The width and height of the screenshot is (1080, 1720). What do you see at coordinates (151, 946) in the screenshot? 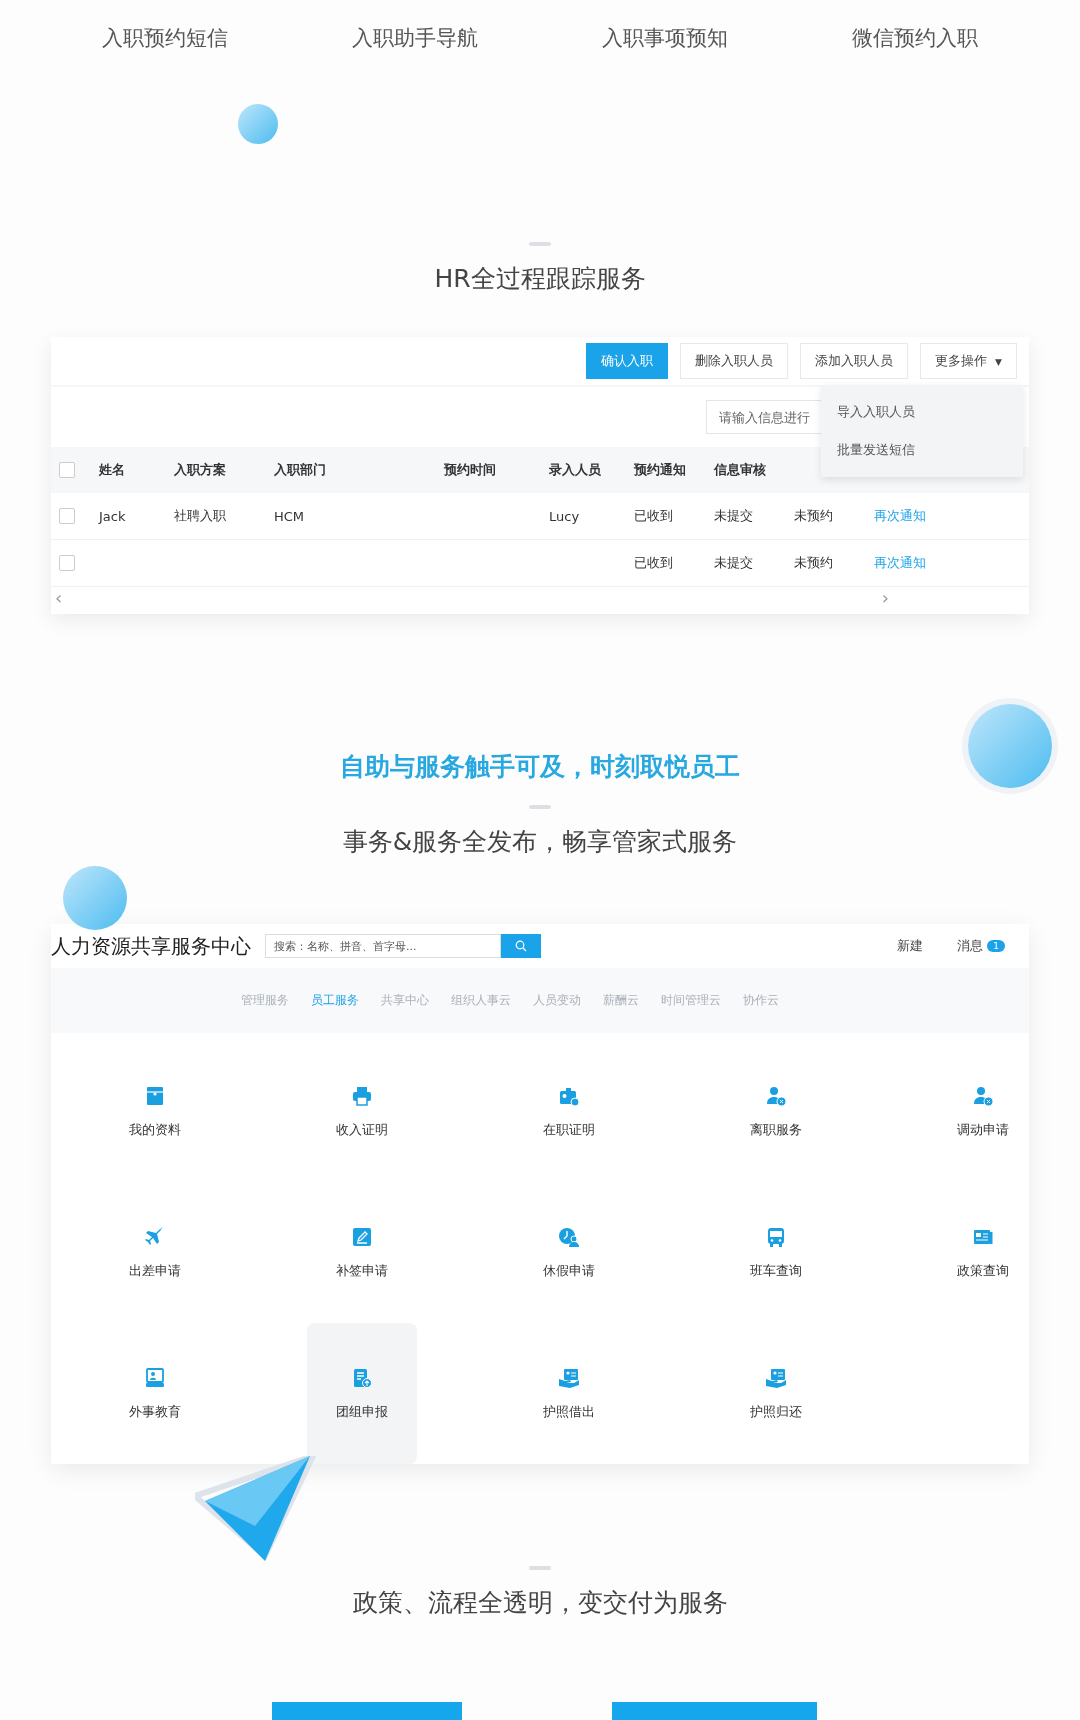
I see `portal-title: 人力资源共享服务中心` at bounding box center [151, 946].